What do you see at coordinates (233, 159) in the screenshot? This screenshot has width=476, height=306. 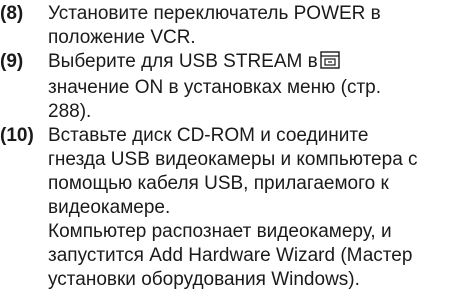 I see `step-text-line: гнезда USB видеокамеры и компьютера с` at bounding box center [233, 159].